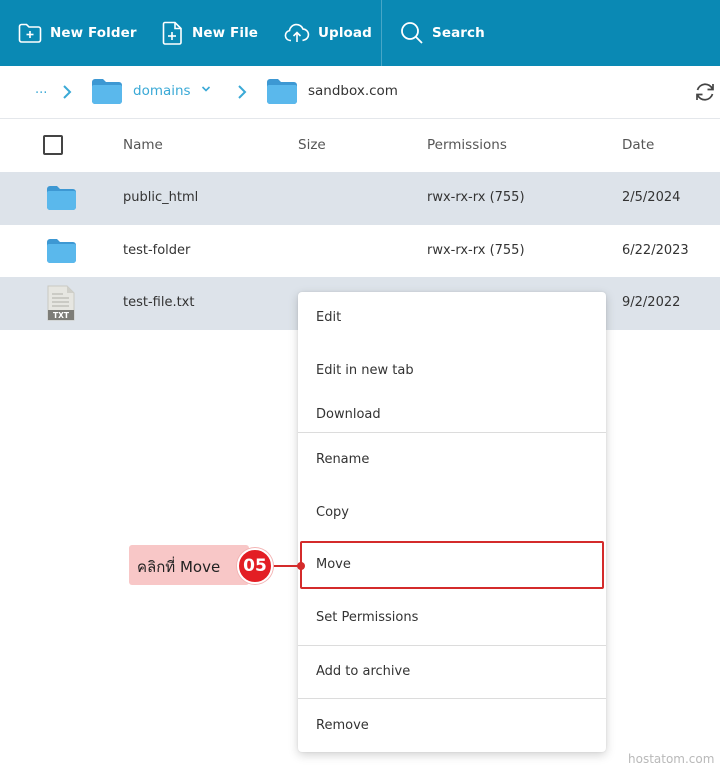 This screenshot has width=720, height=769. I want to click on search-icon, so click(412, 33).